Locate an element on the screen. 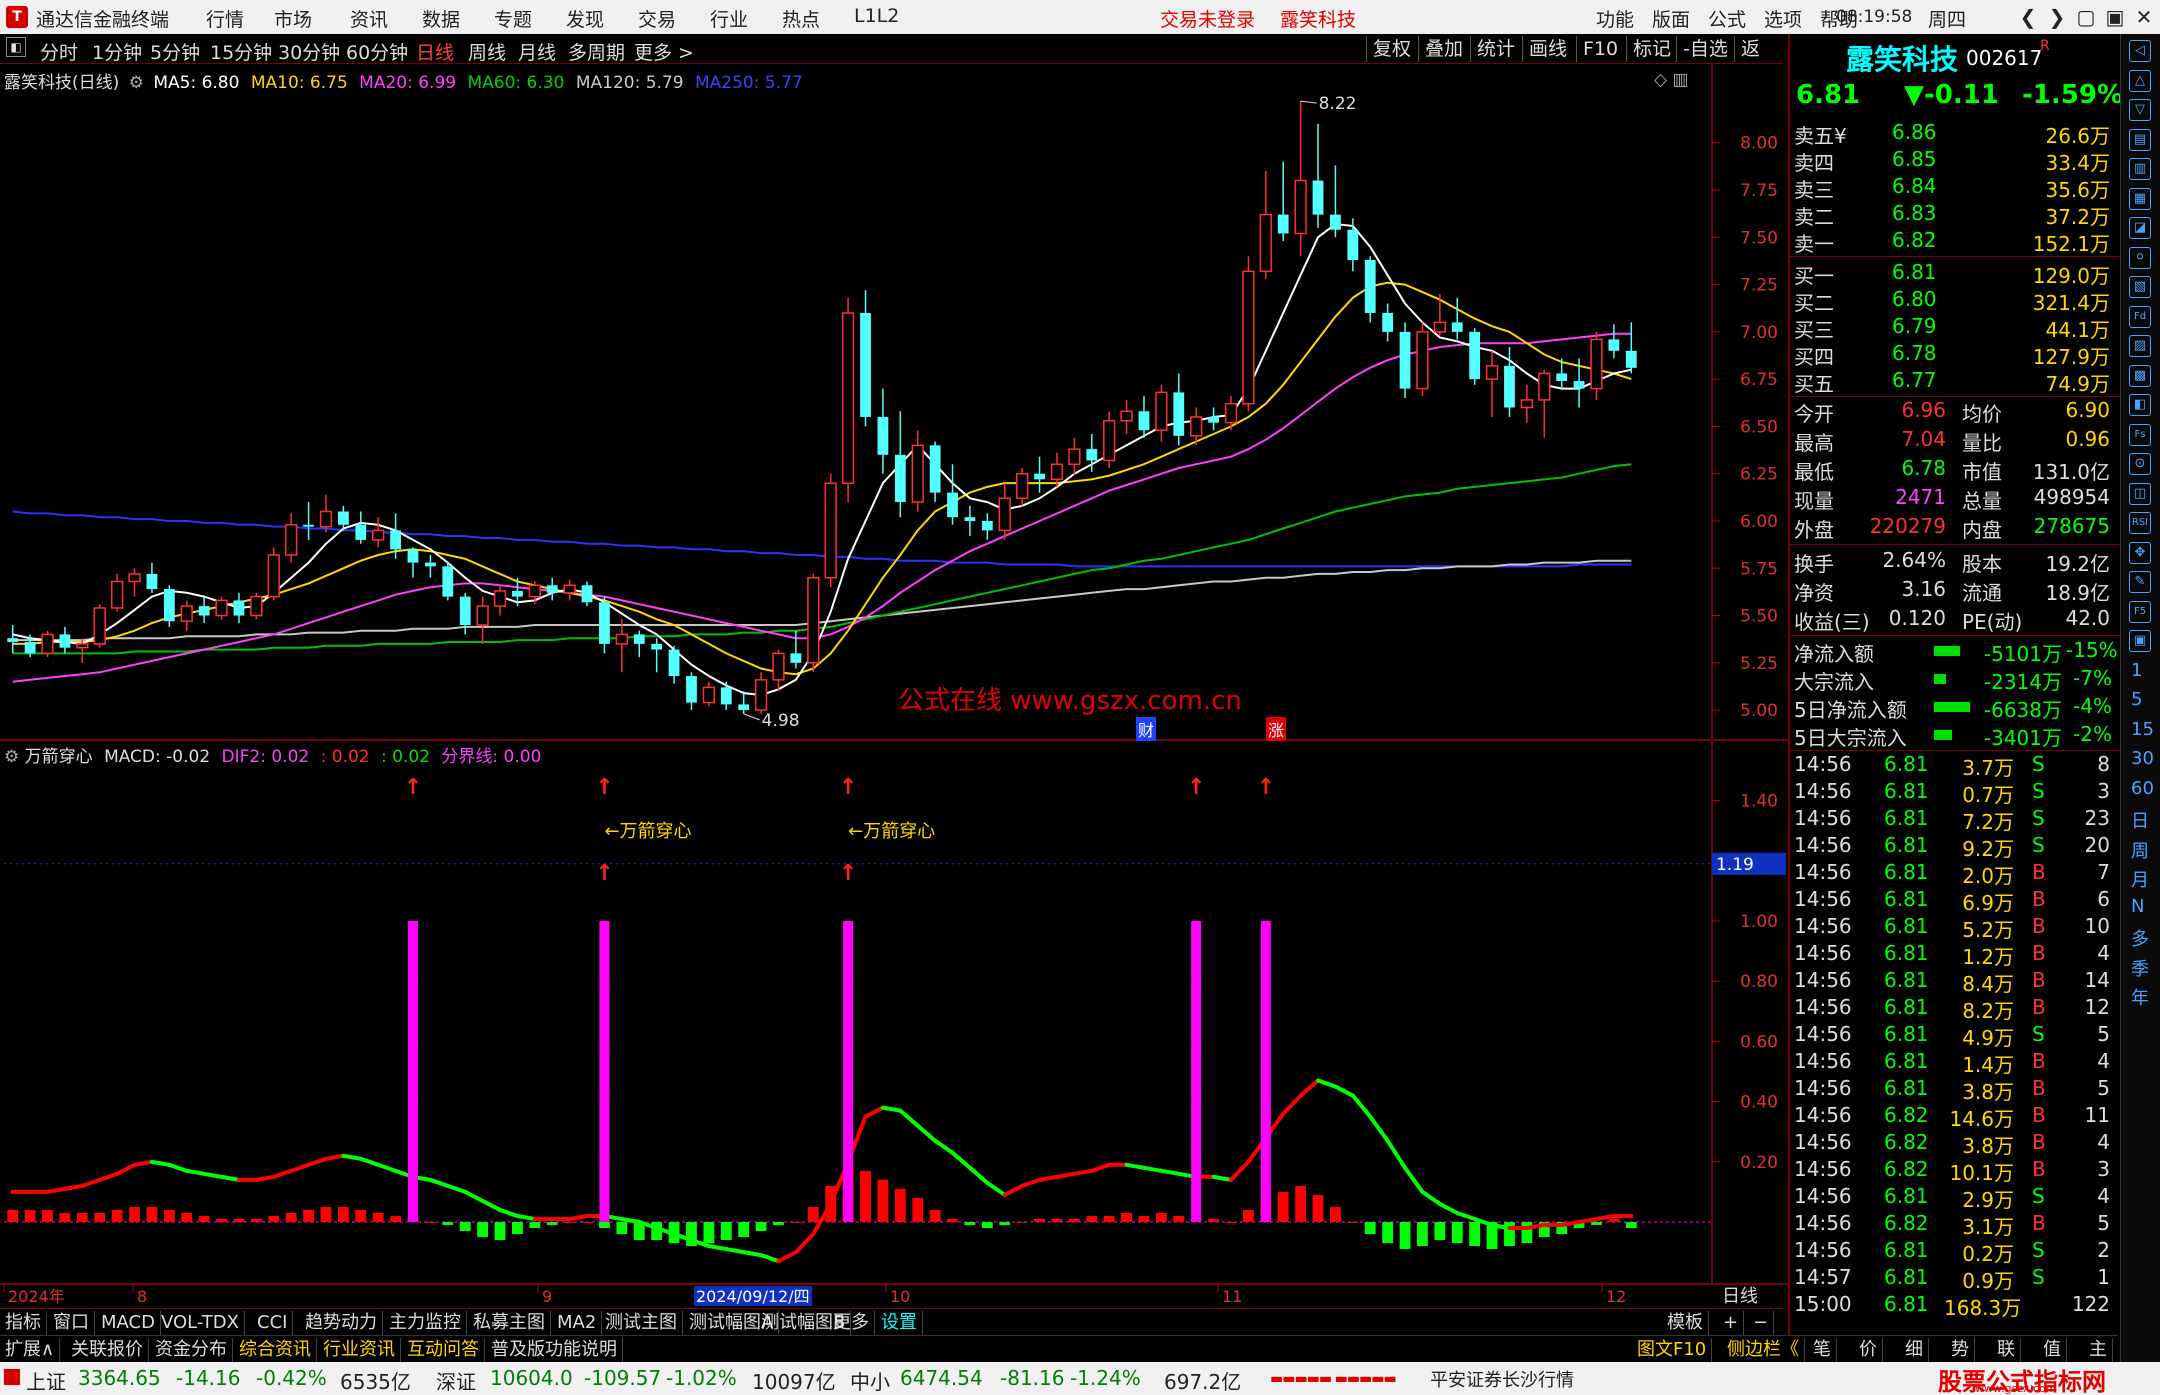 The image size is (2160, 1395). menu-item-9: L1L2 is located at coordinates (876, 16).